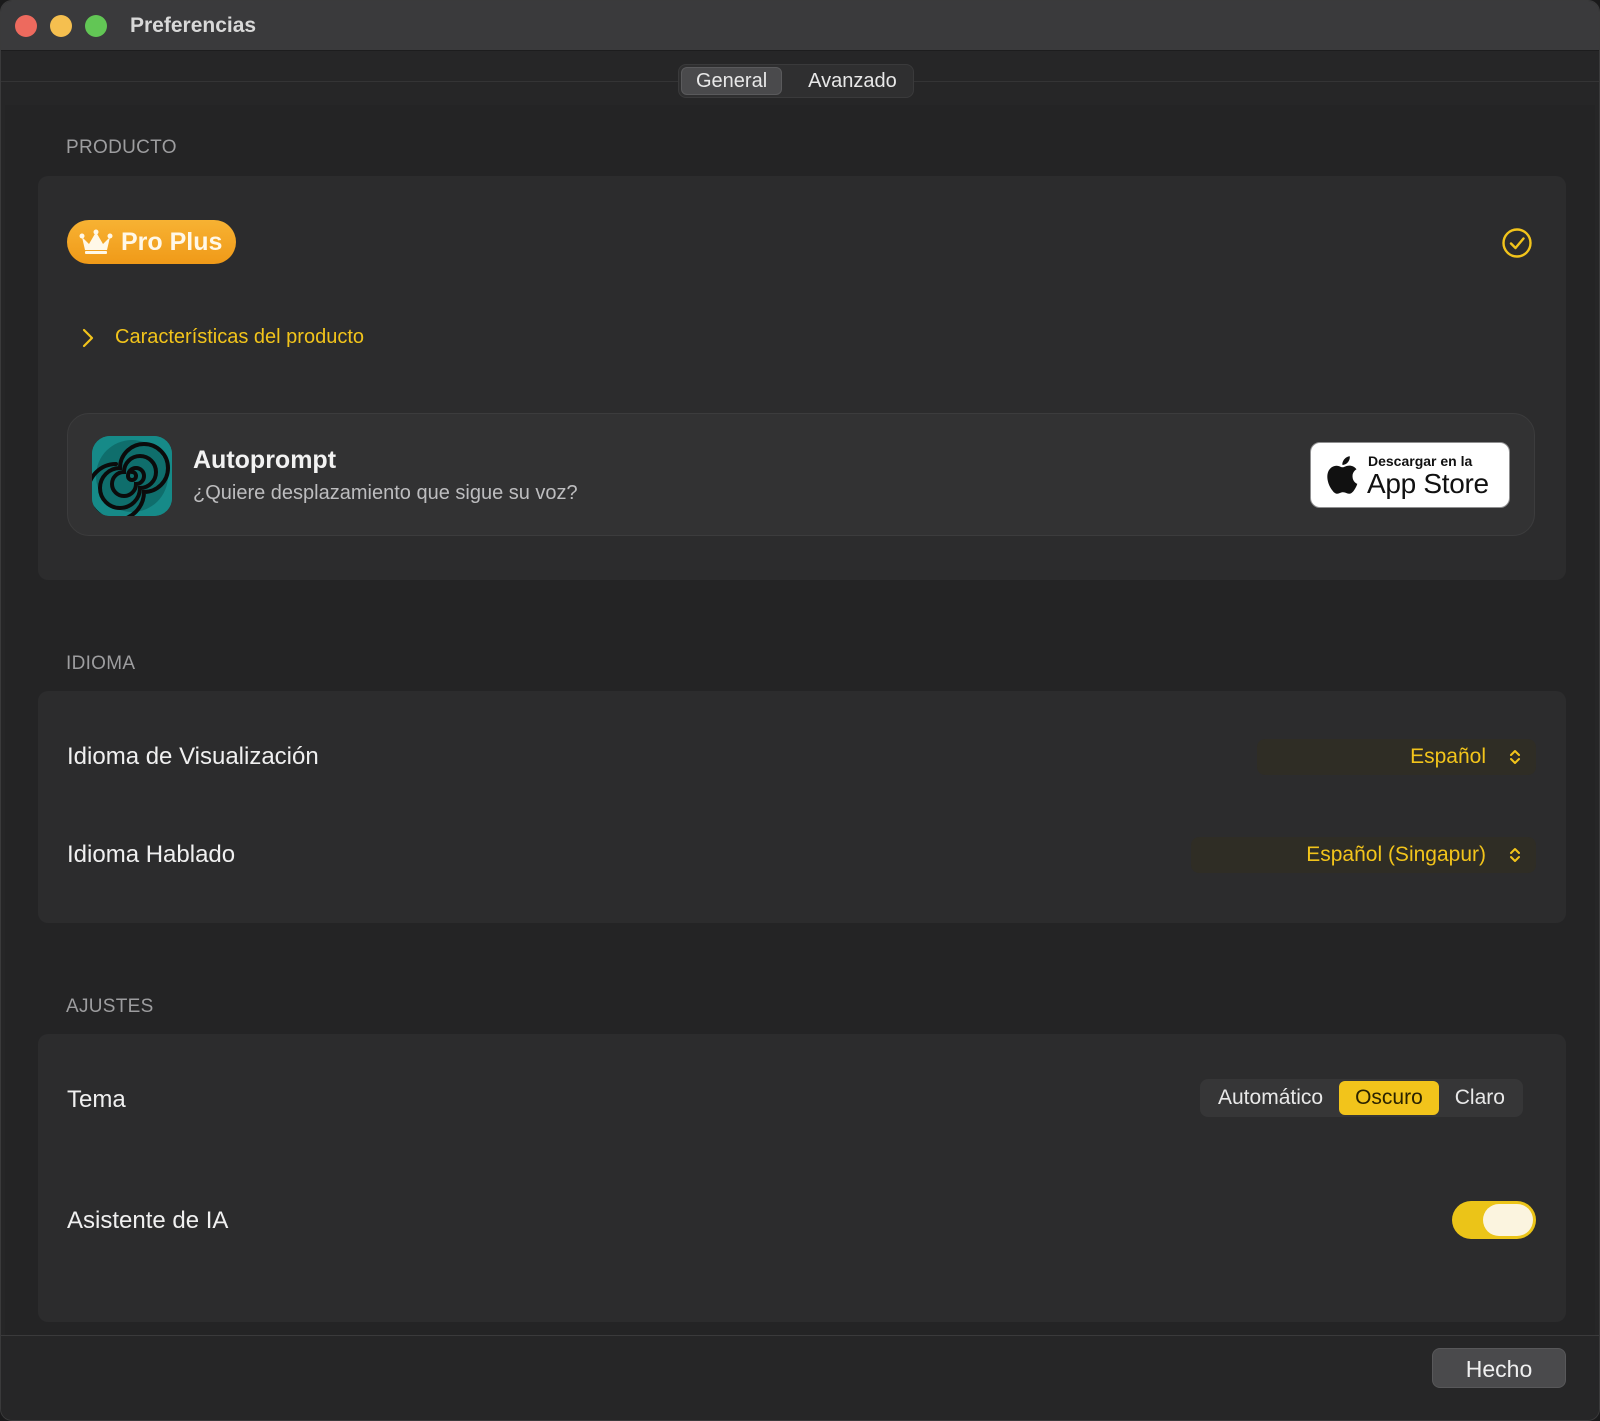 This screenshot has width=1600, height=1421. What do you see at coordinates (800, 1378) in the screenshot?
I see `footer-bar` at bounding box center [800, 1378].